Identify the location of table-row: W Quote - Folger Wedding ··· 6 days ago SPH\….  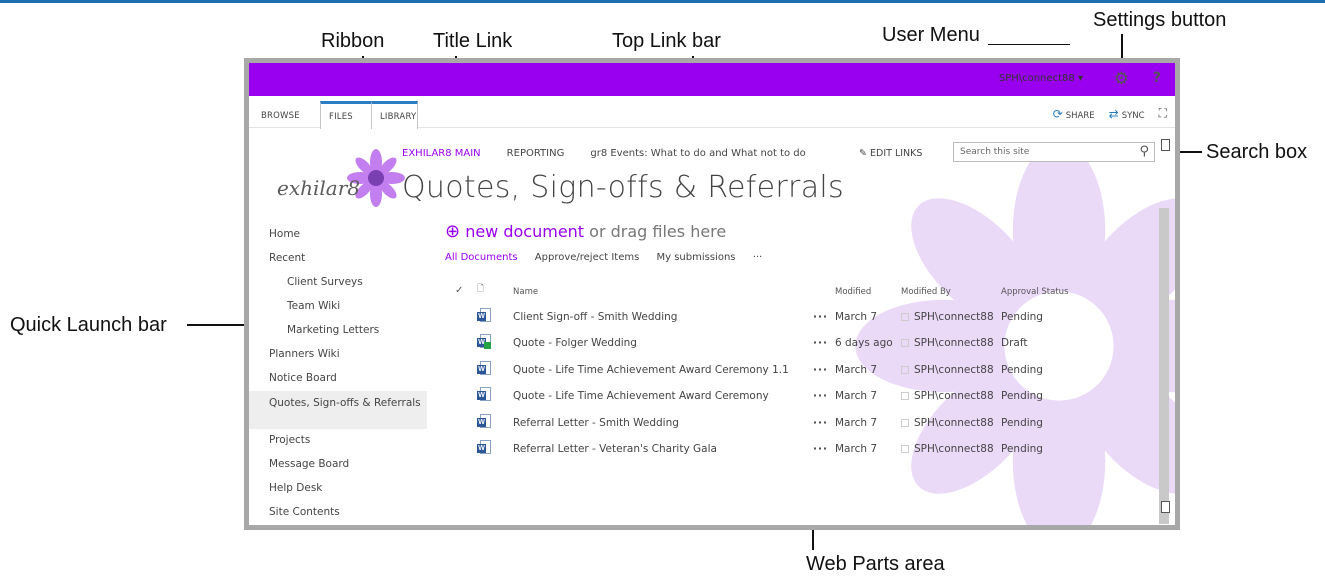
(765, 344).